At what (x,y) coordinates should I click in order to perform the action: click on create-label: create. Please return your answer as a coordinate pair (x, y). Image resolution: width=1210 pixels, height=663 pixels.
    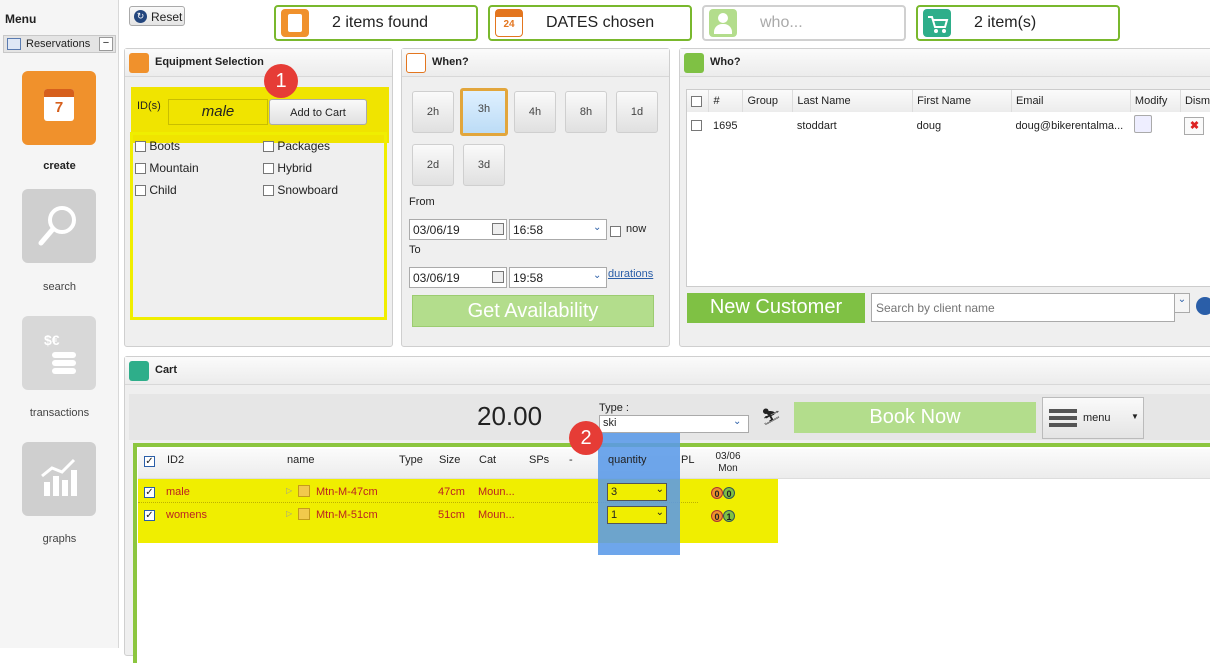
    Looking at the image, I should click on (59, 166).